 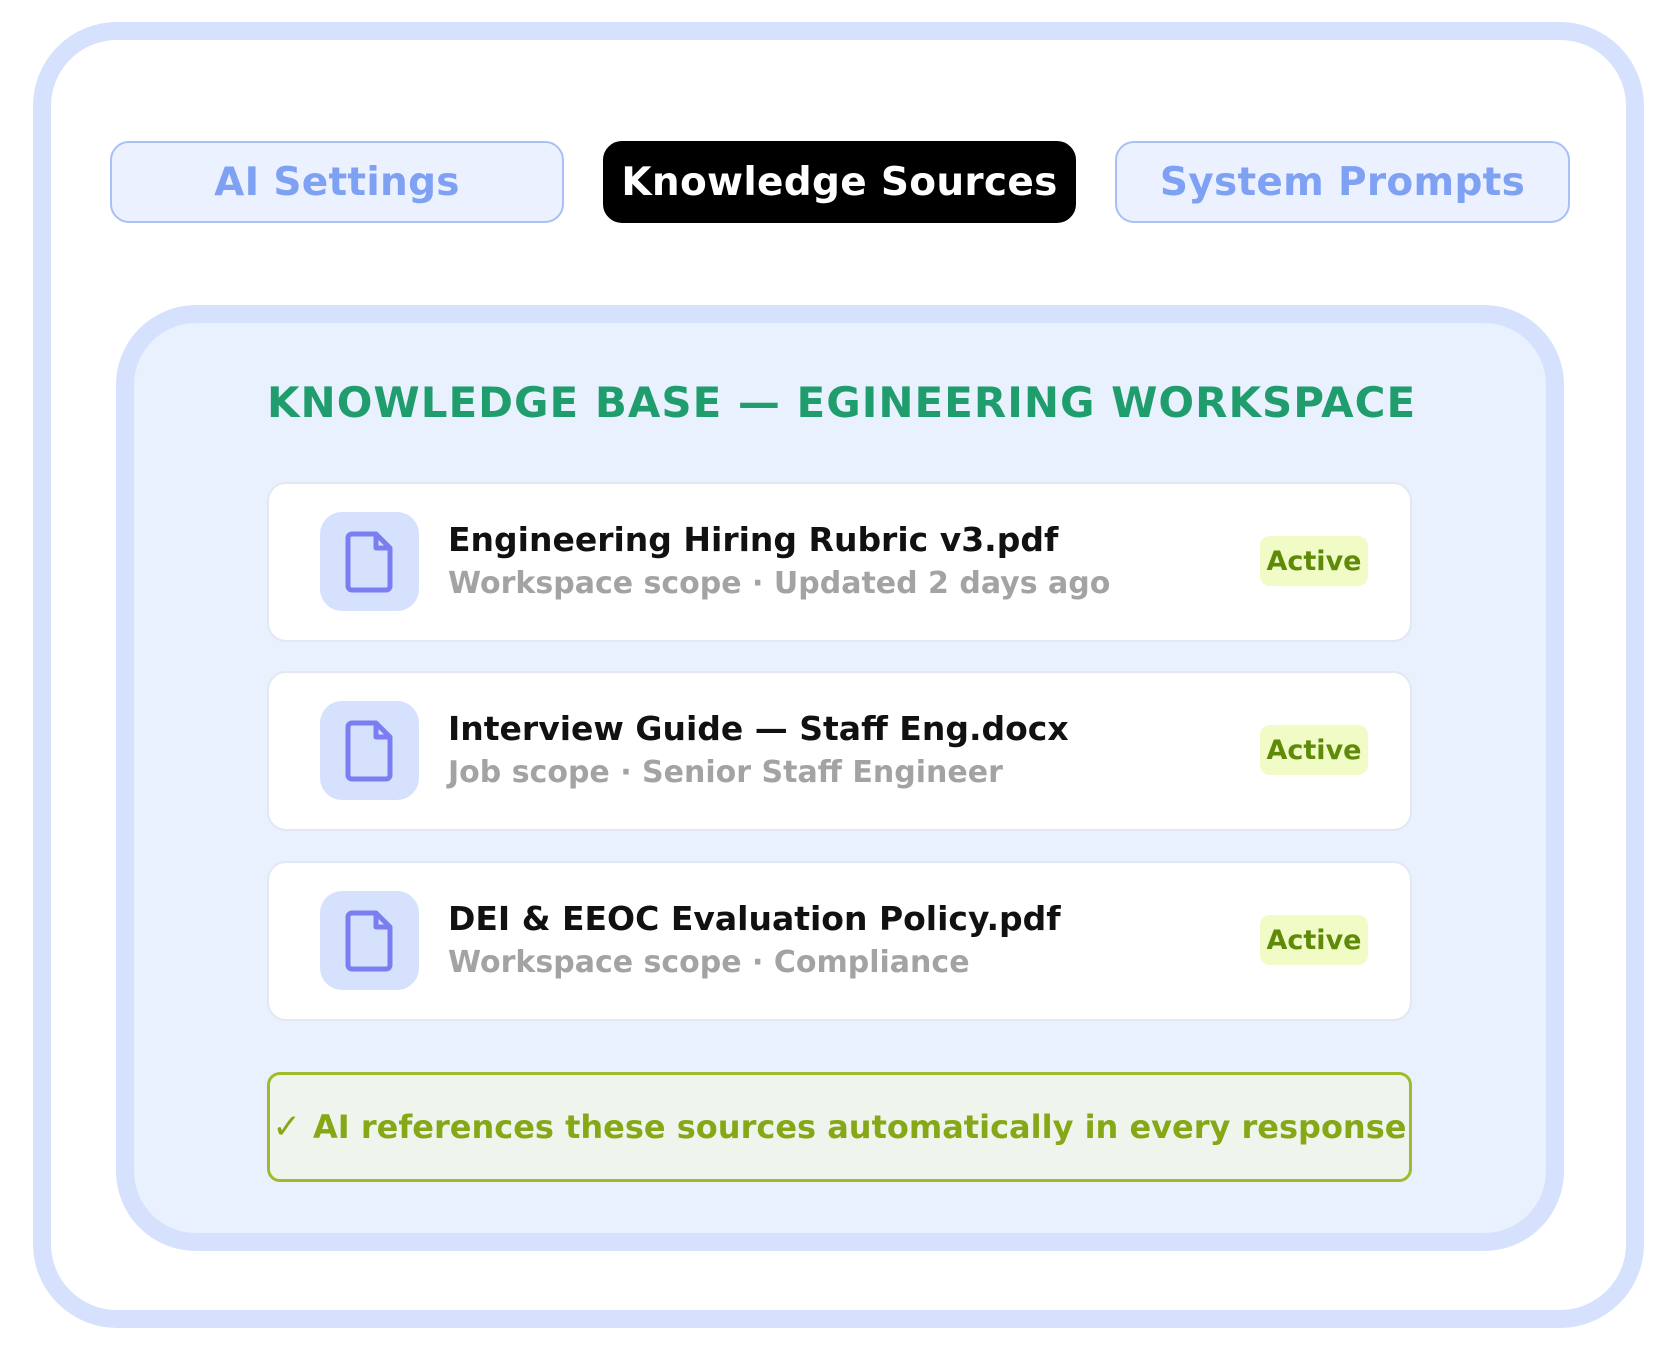 I want to click on document-meta: Job scope · Senior Staff Engineer, so click(x=725, y=772).